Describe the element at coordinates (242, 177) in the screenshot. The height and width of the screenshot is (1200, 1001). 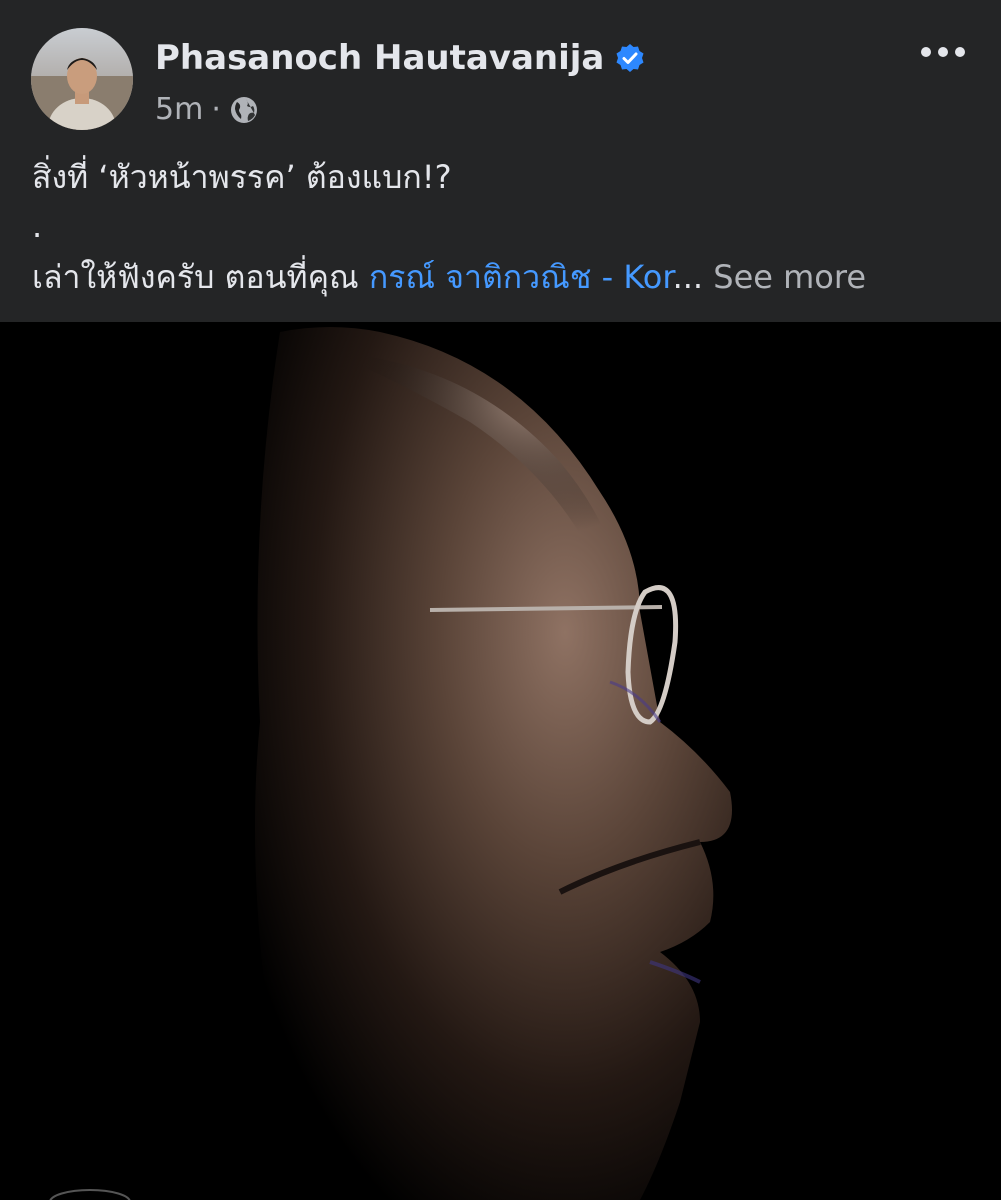
I see `post-text-line-1: สิ่งที่ ‘หัวหน้าพรรค’ ต้องแบก!?` at that location.